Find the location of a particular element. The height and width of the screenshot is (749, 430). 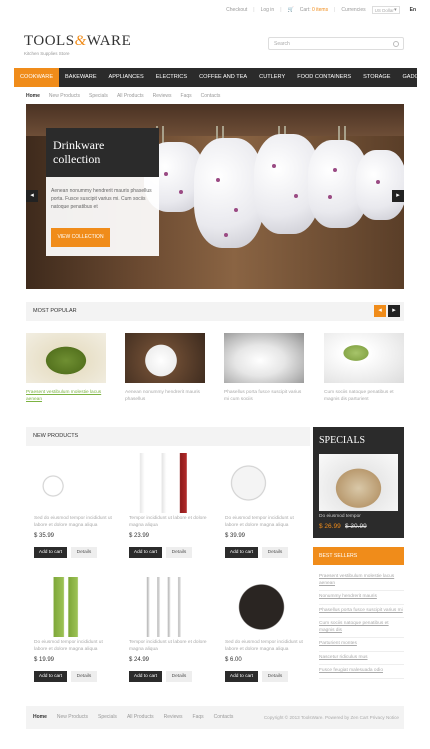

subnav-contacts: Contacts is located at coordinates (211, 96).